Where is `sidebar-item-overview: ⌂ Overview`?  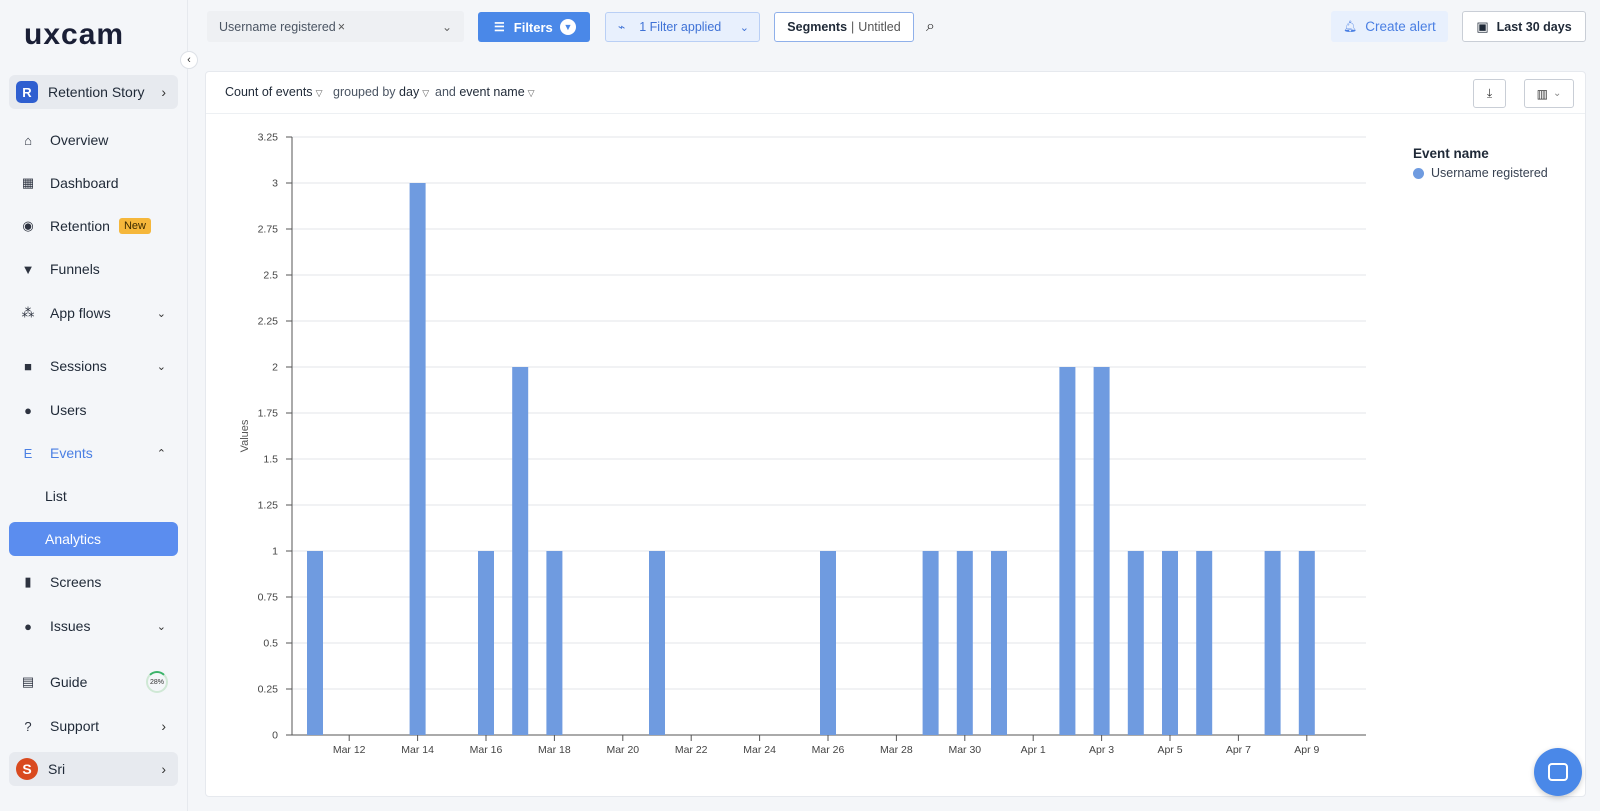
sidebar-item-overview: ⌂ Overview is located at coordinates (93, 140).